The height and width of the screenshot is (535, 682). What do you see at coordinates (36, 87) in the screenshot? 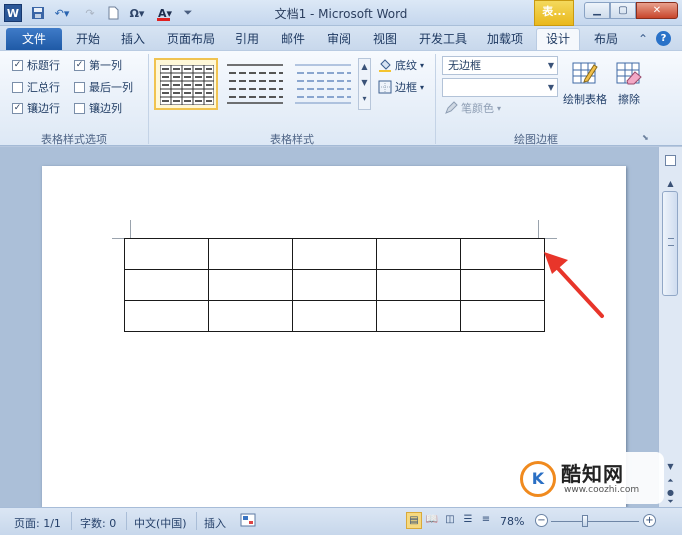
I see `checkbox-total-row: 汇总行` at bounding box center [36, 87].